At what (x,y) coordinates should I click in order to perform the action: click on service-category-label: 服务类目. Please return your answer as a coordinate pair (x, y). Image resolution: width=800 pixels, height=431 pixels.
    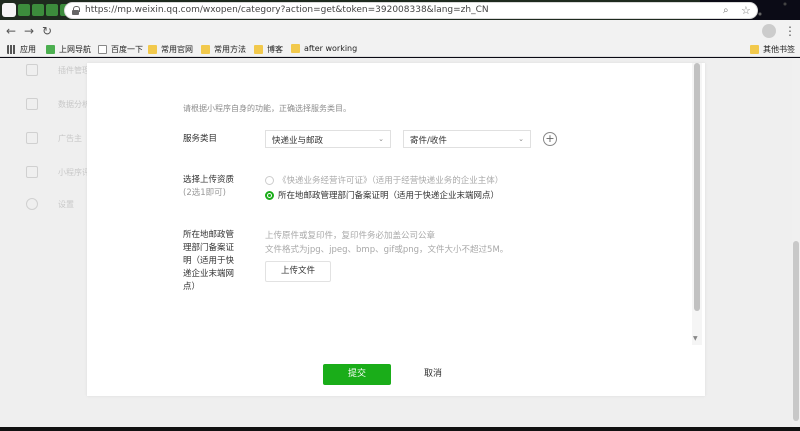
    Looking at the image, I should click on (200, 139).